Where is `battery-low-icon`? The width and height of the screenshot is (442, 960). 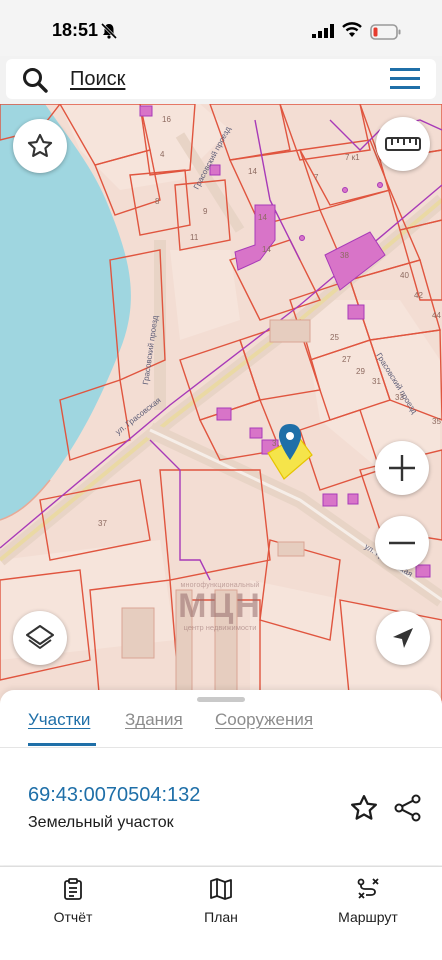
battery-low-icon is located at coordinates (385, 32).